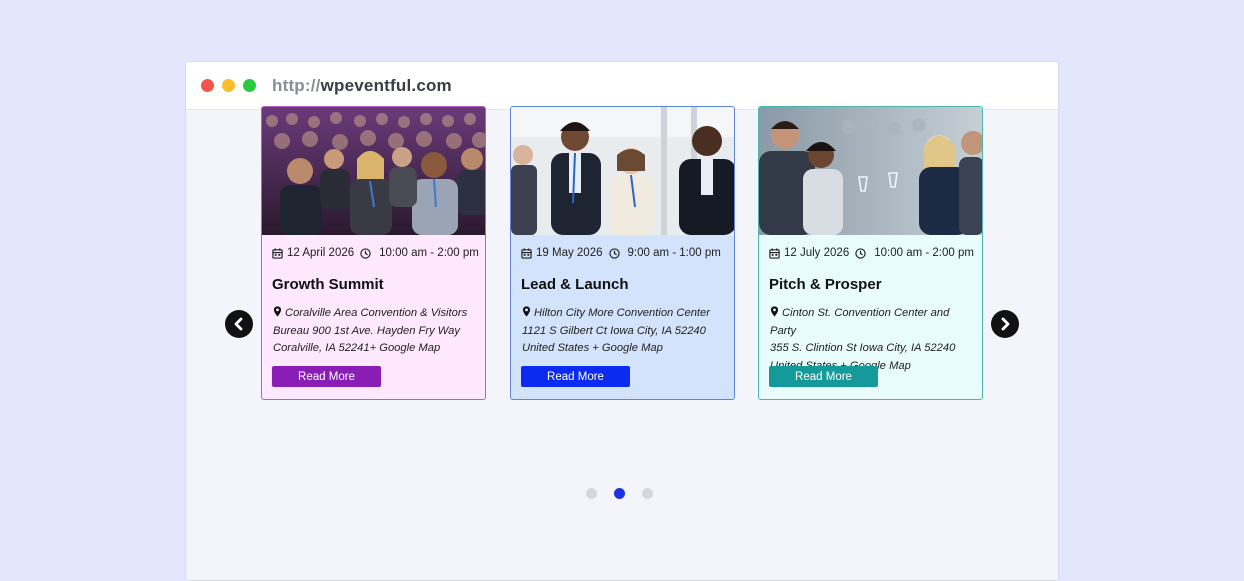 The width and height of the screenshot is (1244, 581). What do you see at coordinates (373, 171) in the screenshot?
I see `event-photo-audience` at bounding box center [373, 171].